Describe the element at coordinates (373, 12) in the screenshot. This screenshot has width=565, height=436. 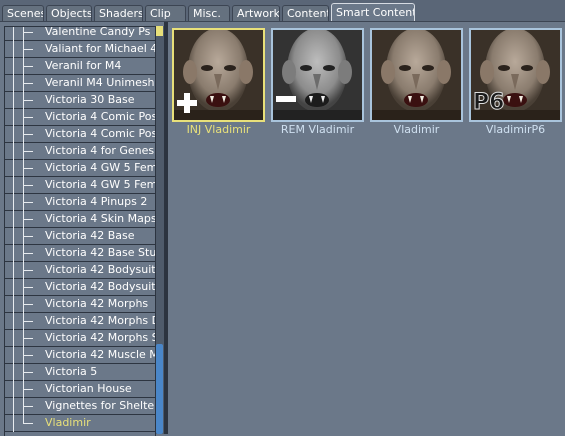
I see `tab-smart-content: Smart Content` at that location.